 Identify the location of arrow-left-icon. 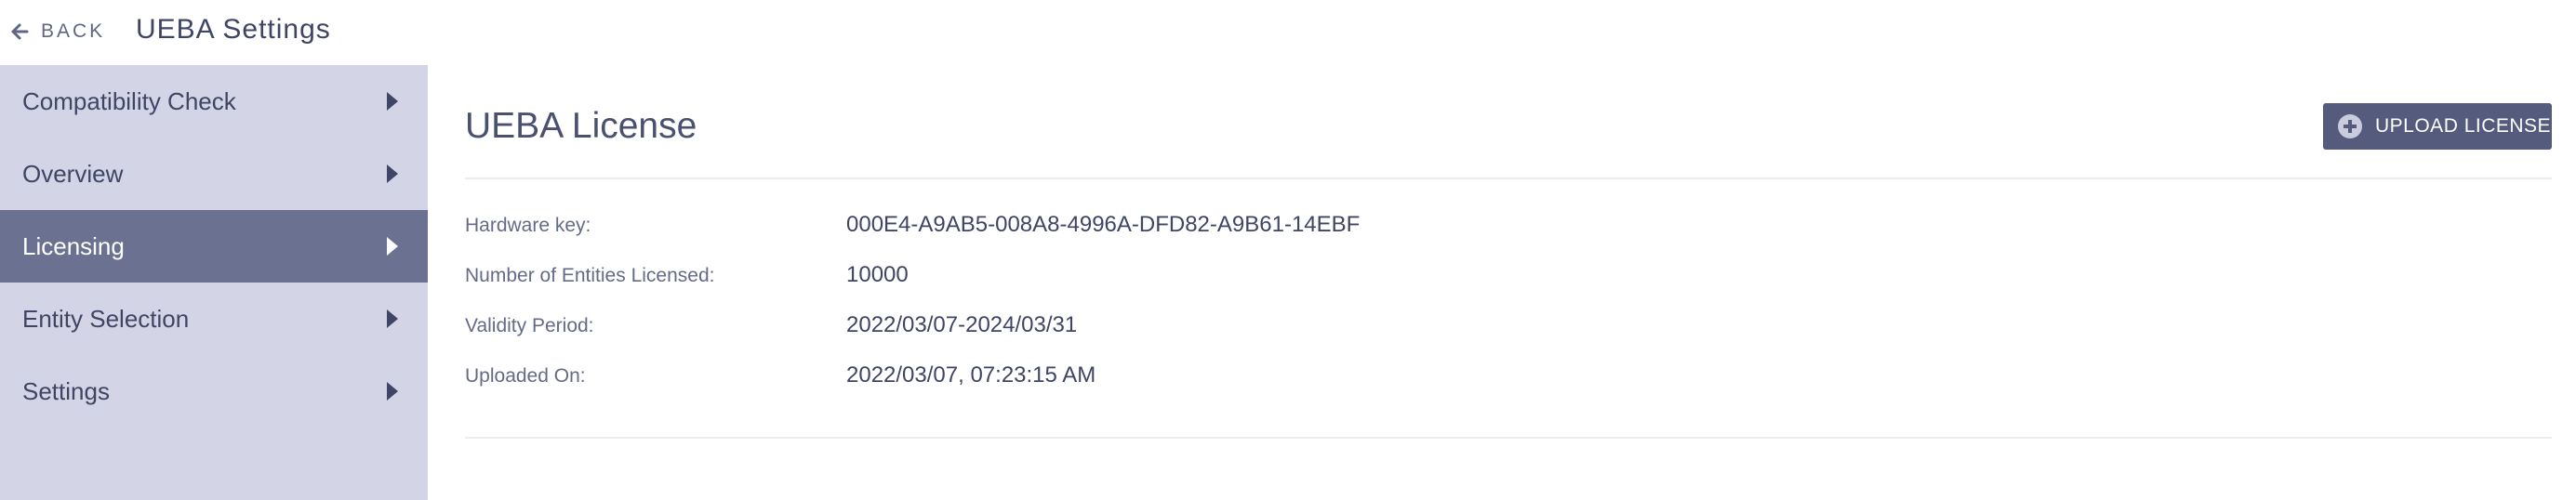
(20, 32).